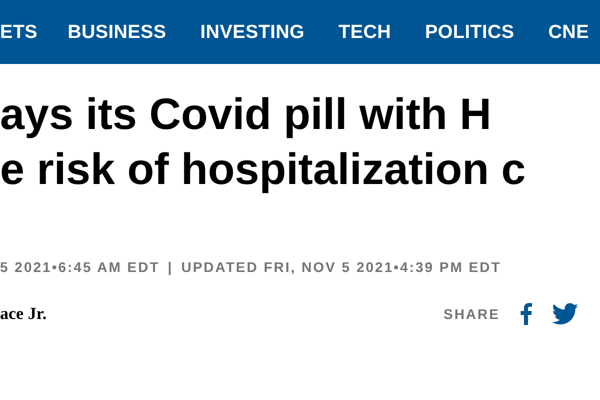 Image resolution: width=600 pixels, height=400 pixels. What do you see at coordinates (19, 33) in the screenshot?
I see `nav-link: ETS` at bounding box center [19, 33].